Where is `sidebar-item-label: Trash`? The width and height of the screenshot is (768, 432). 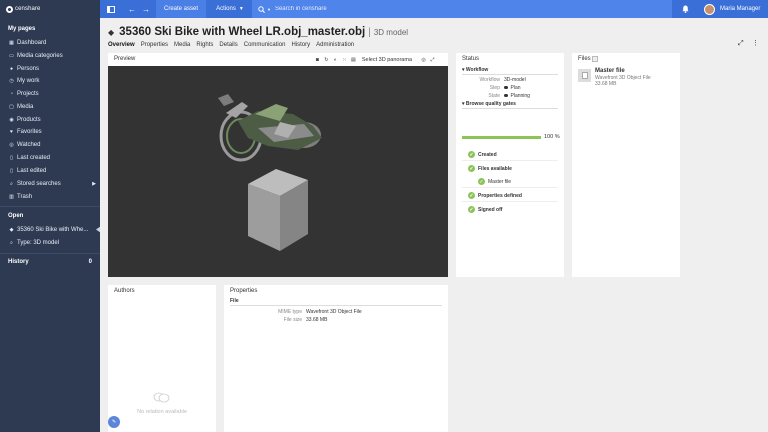
sidebar-item-label: Trash is located at coordinates (25, 196).